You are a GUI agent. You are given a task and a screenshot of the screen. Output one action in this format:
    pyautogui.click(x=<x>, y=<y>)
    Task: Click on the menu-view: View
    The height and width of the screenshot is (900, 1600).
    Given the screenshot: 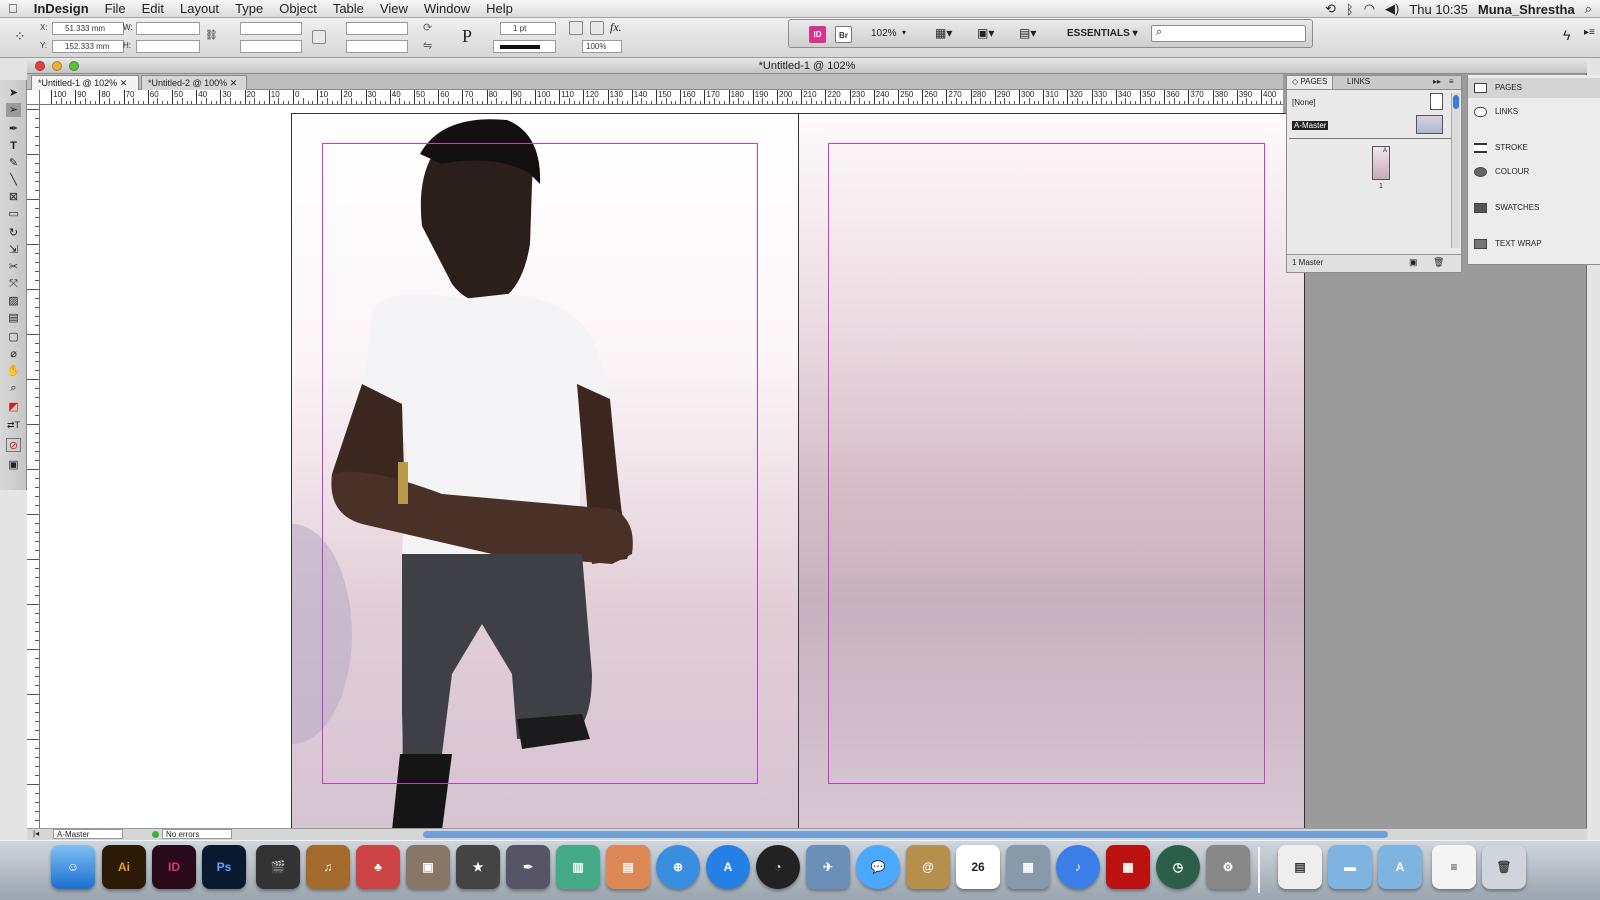 What is the action you would take?
    pyautogui.click(x=394, y=9)
    